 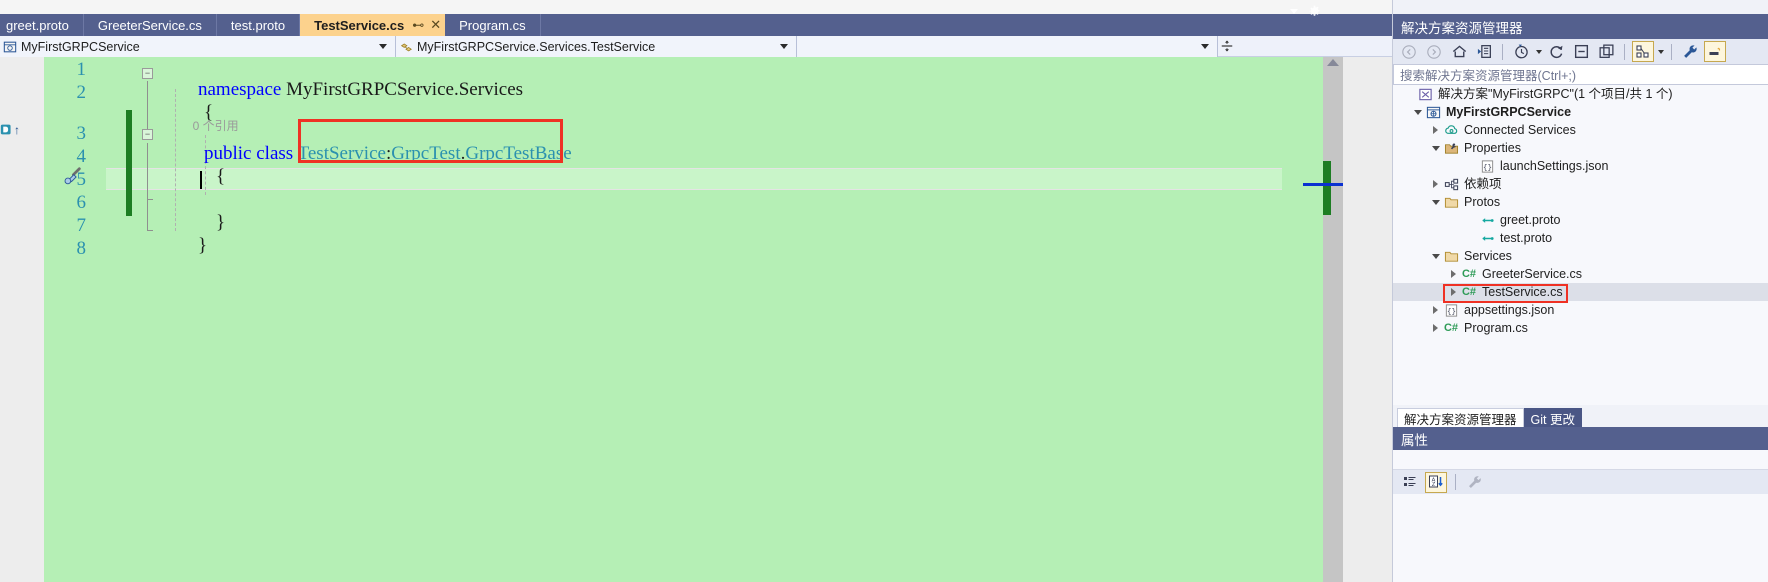 I want to click on tab-label: Git 更改, so click(x=1552, y=419).